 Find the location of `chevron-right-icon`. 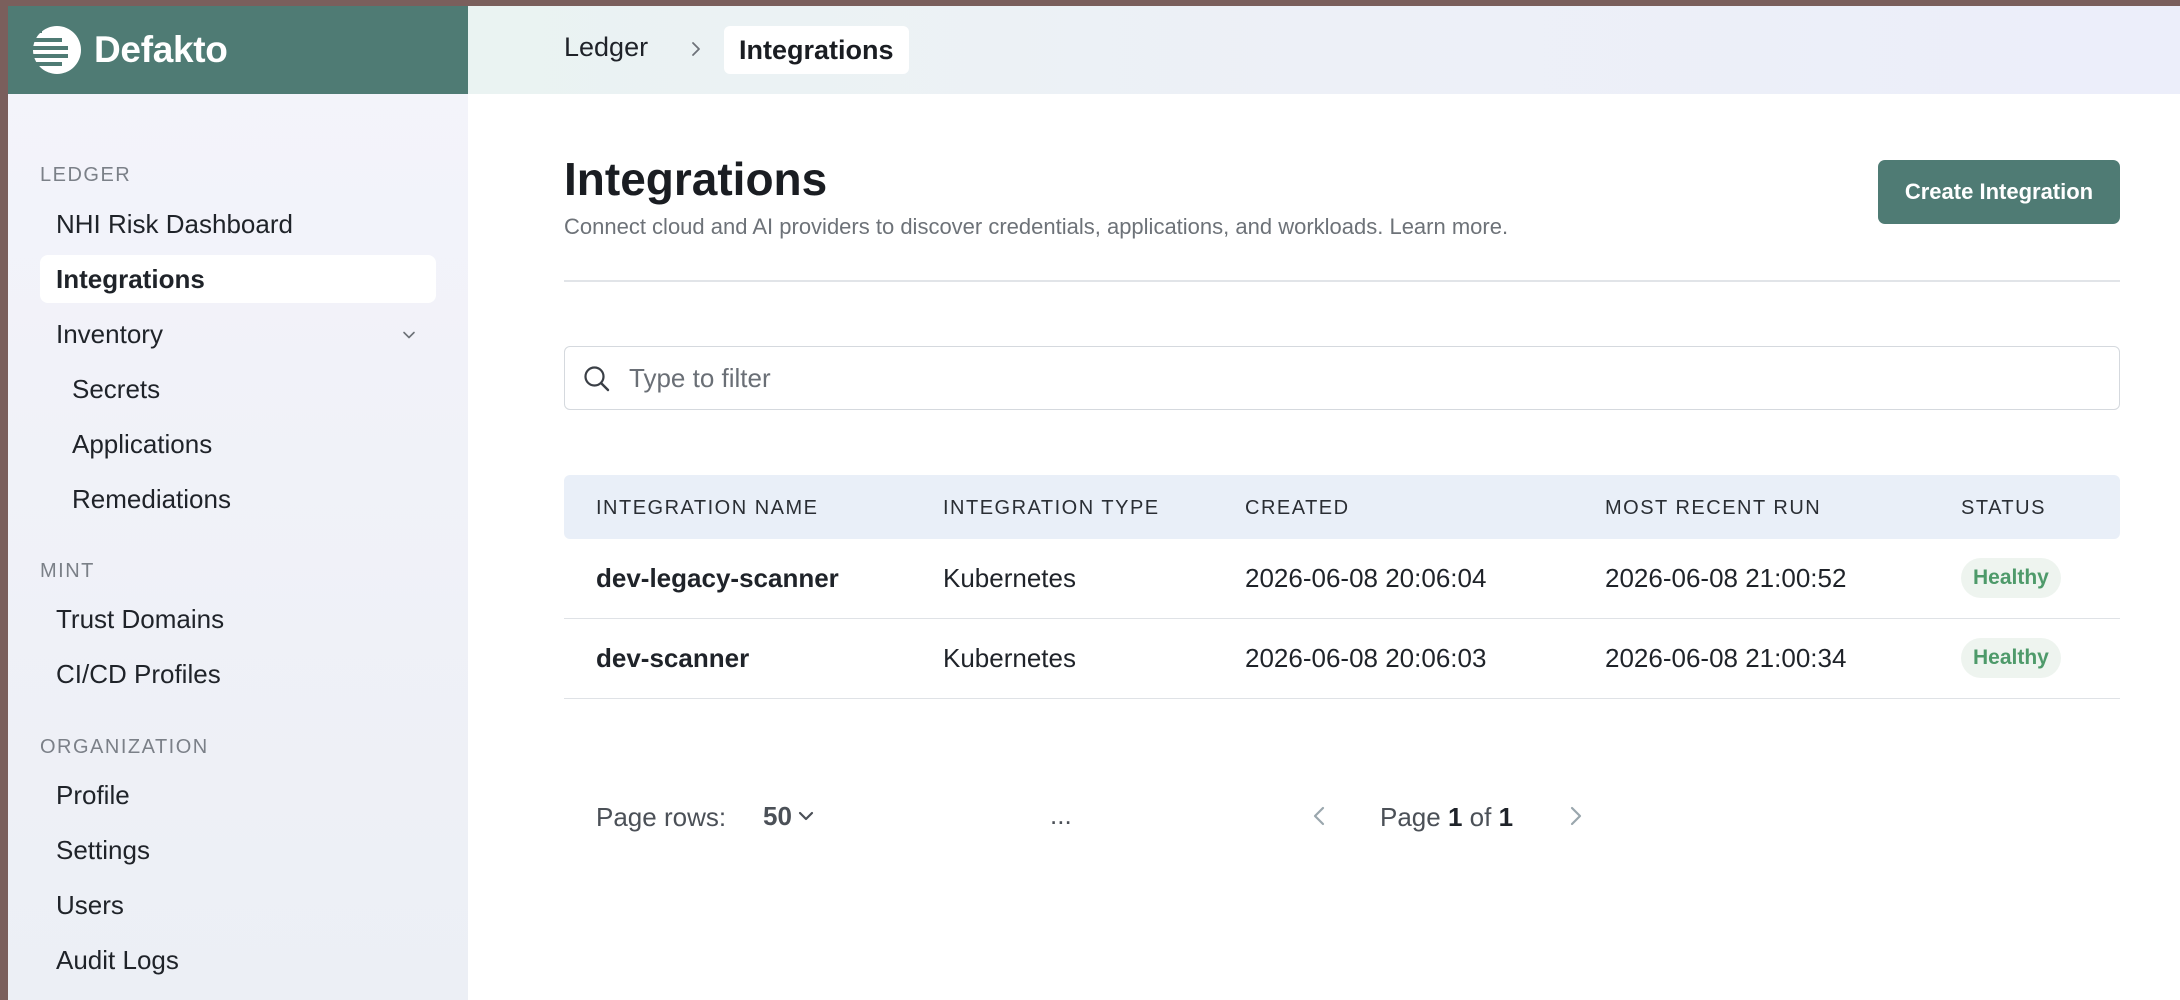

chevron-right-icon is located at coordinates (696, 49).